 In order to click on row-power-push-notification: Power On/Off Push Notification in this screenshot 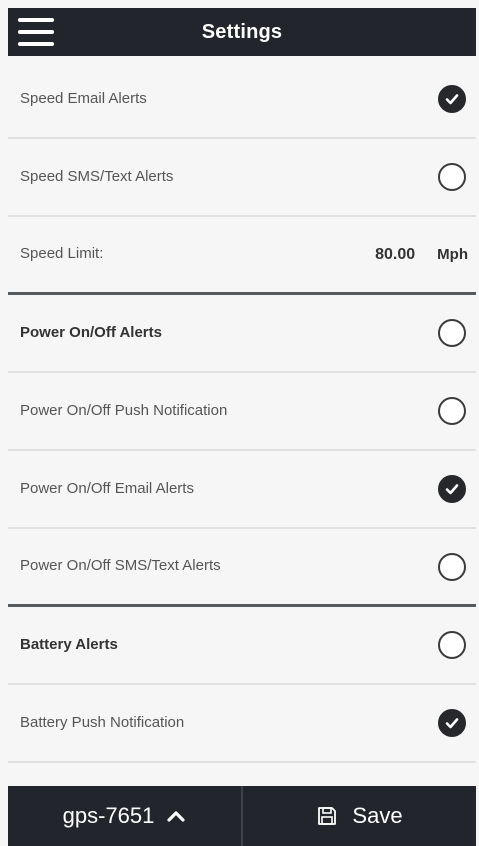, I will do `click(242, 412)`.